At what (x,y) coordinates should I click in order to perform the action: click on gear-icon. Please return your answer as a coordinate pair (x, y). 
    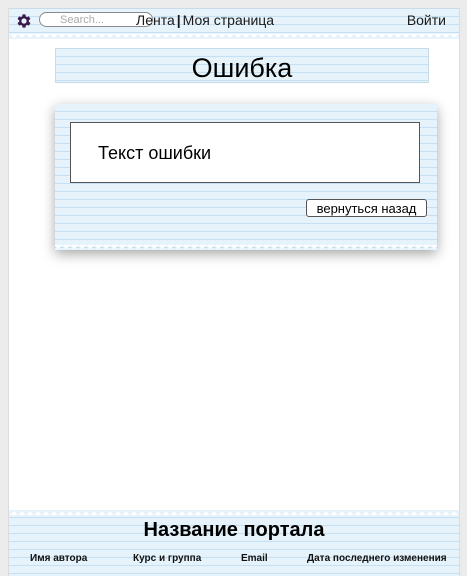
    Looking at the image, I should click on (24, 21).